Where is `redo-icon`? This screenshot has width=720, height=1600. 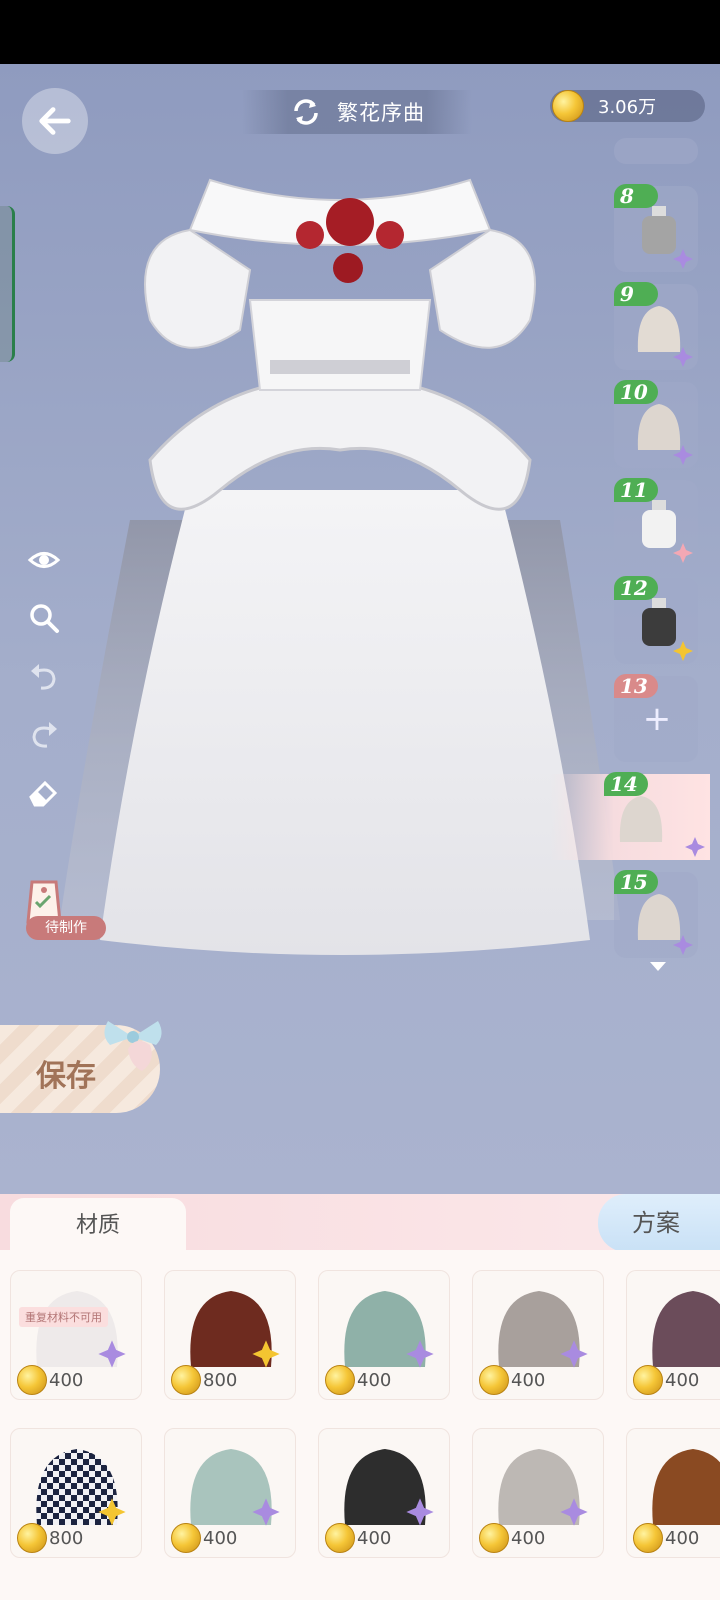
redo-icon is located at coordinates (44, 735).